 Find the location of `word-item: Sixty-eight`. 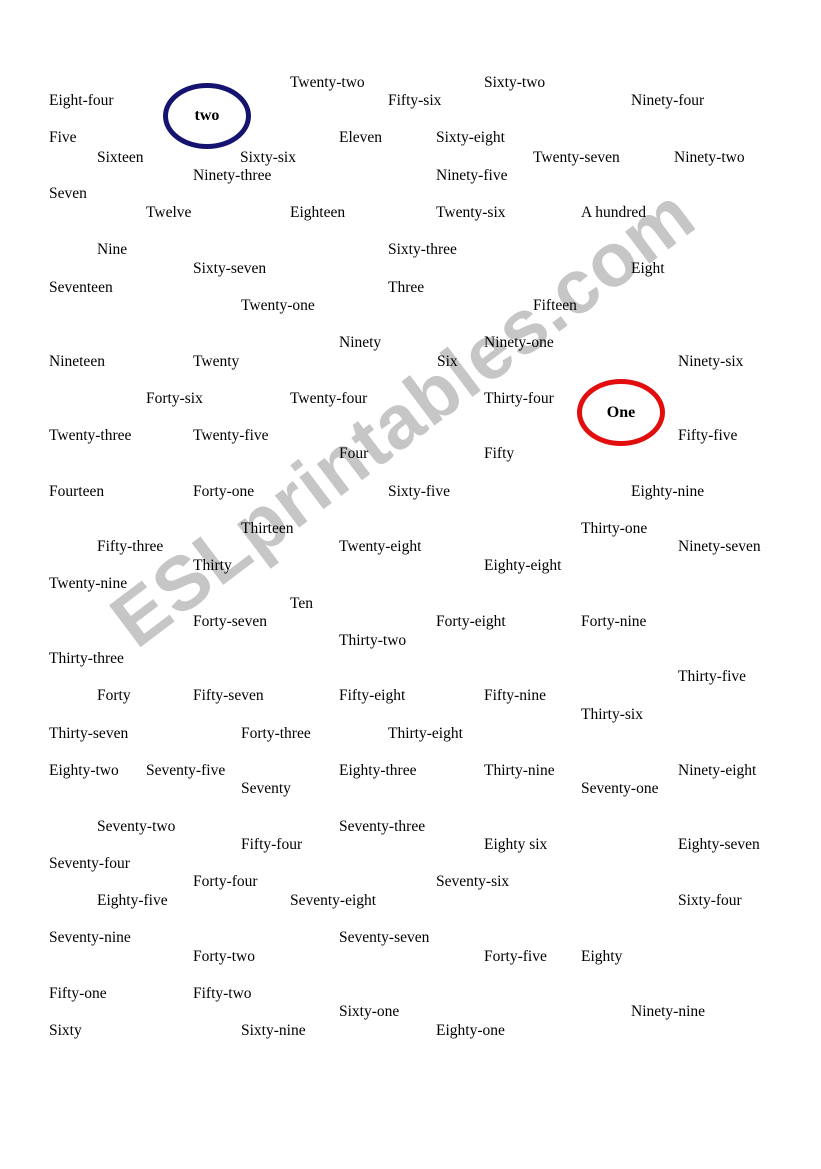

word-item: Sixty-eight is located at coordinates (470, 138).